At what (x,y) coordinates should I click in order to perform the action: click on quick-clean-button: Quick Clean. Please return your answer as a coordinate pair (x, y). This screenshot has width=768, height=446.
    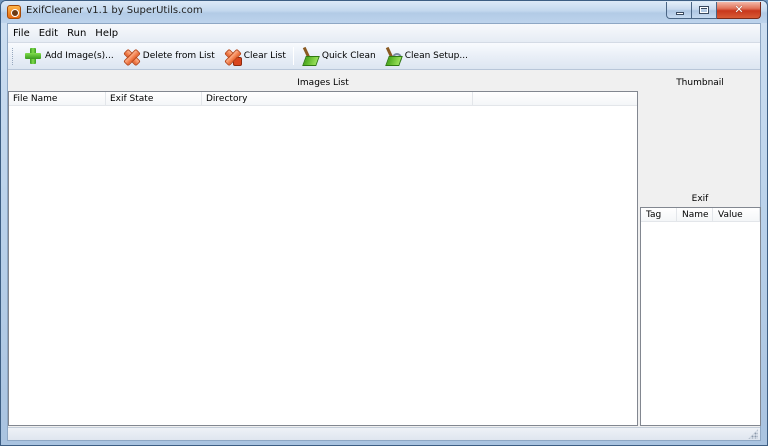
    Looking at the image, I should click on (338, 56).